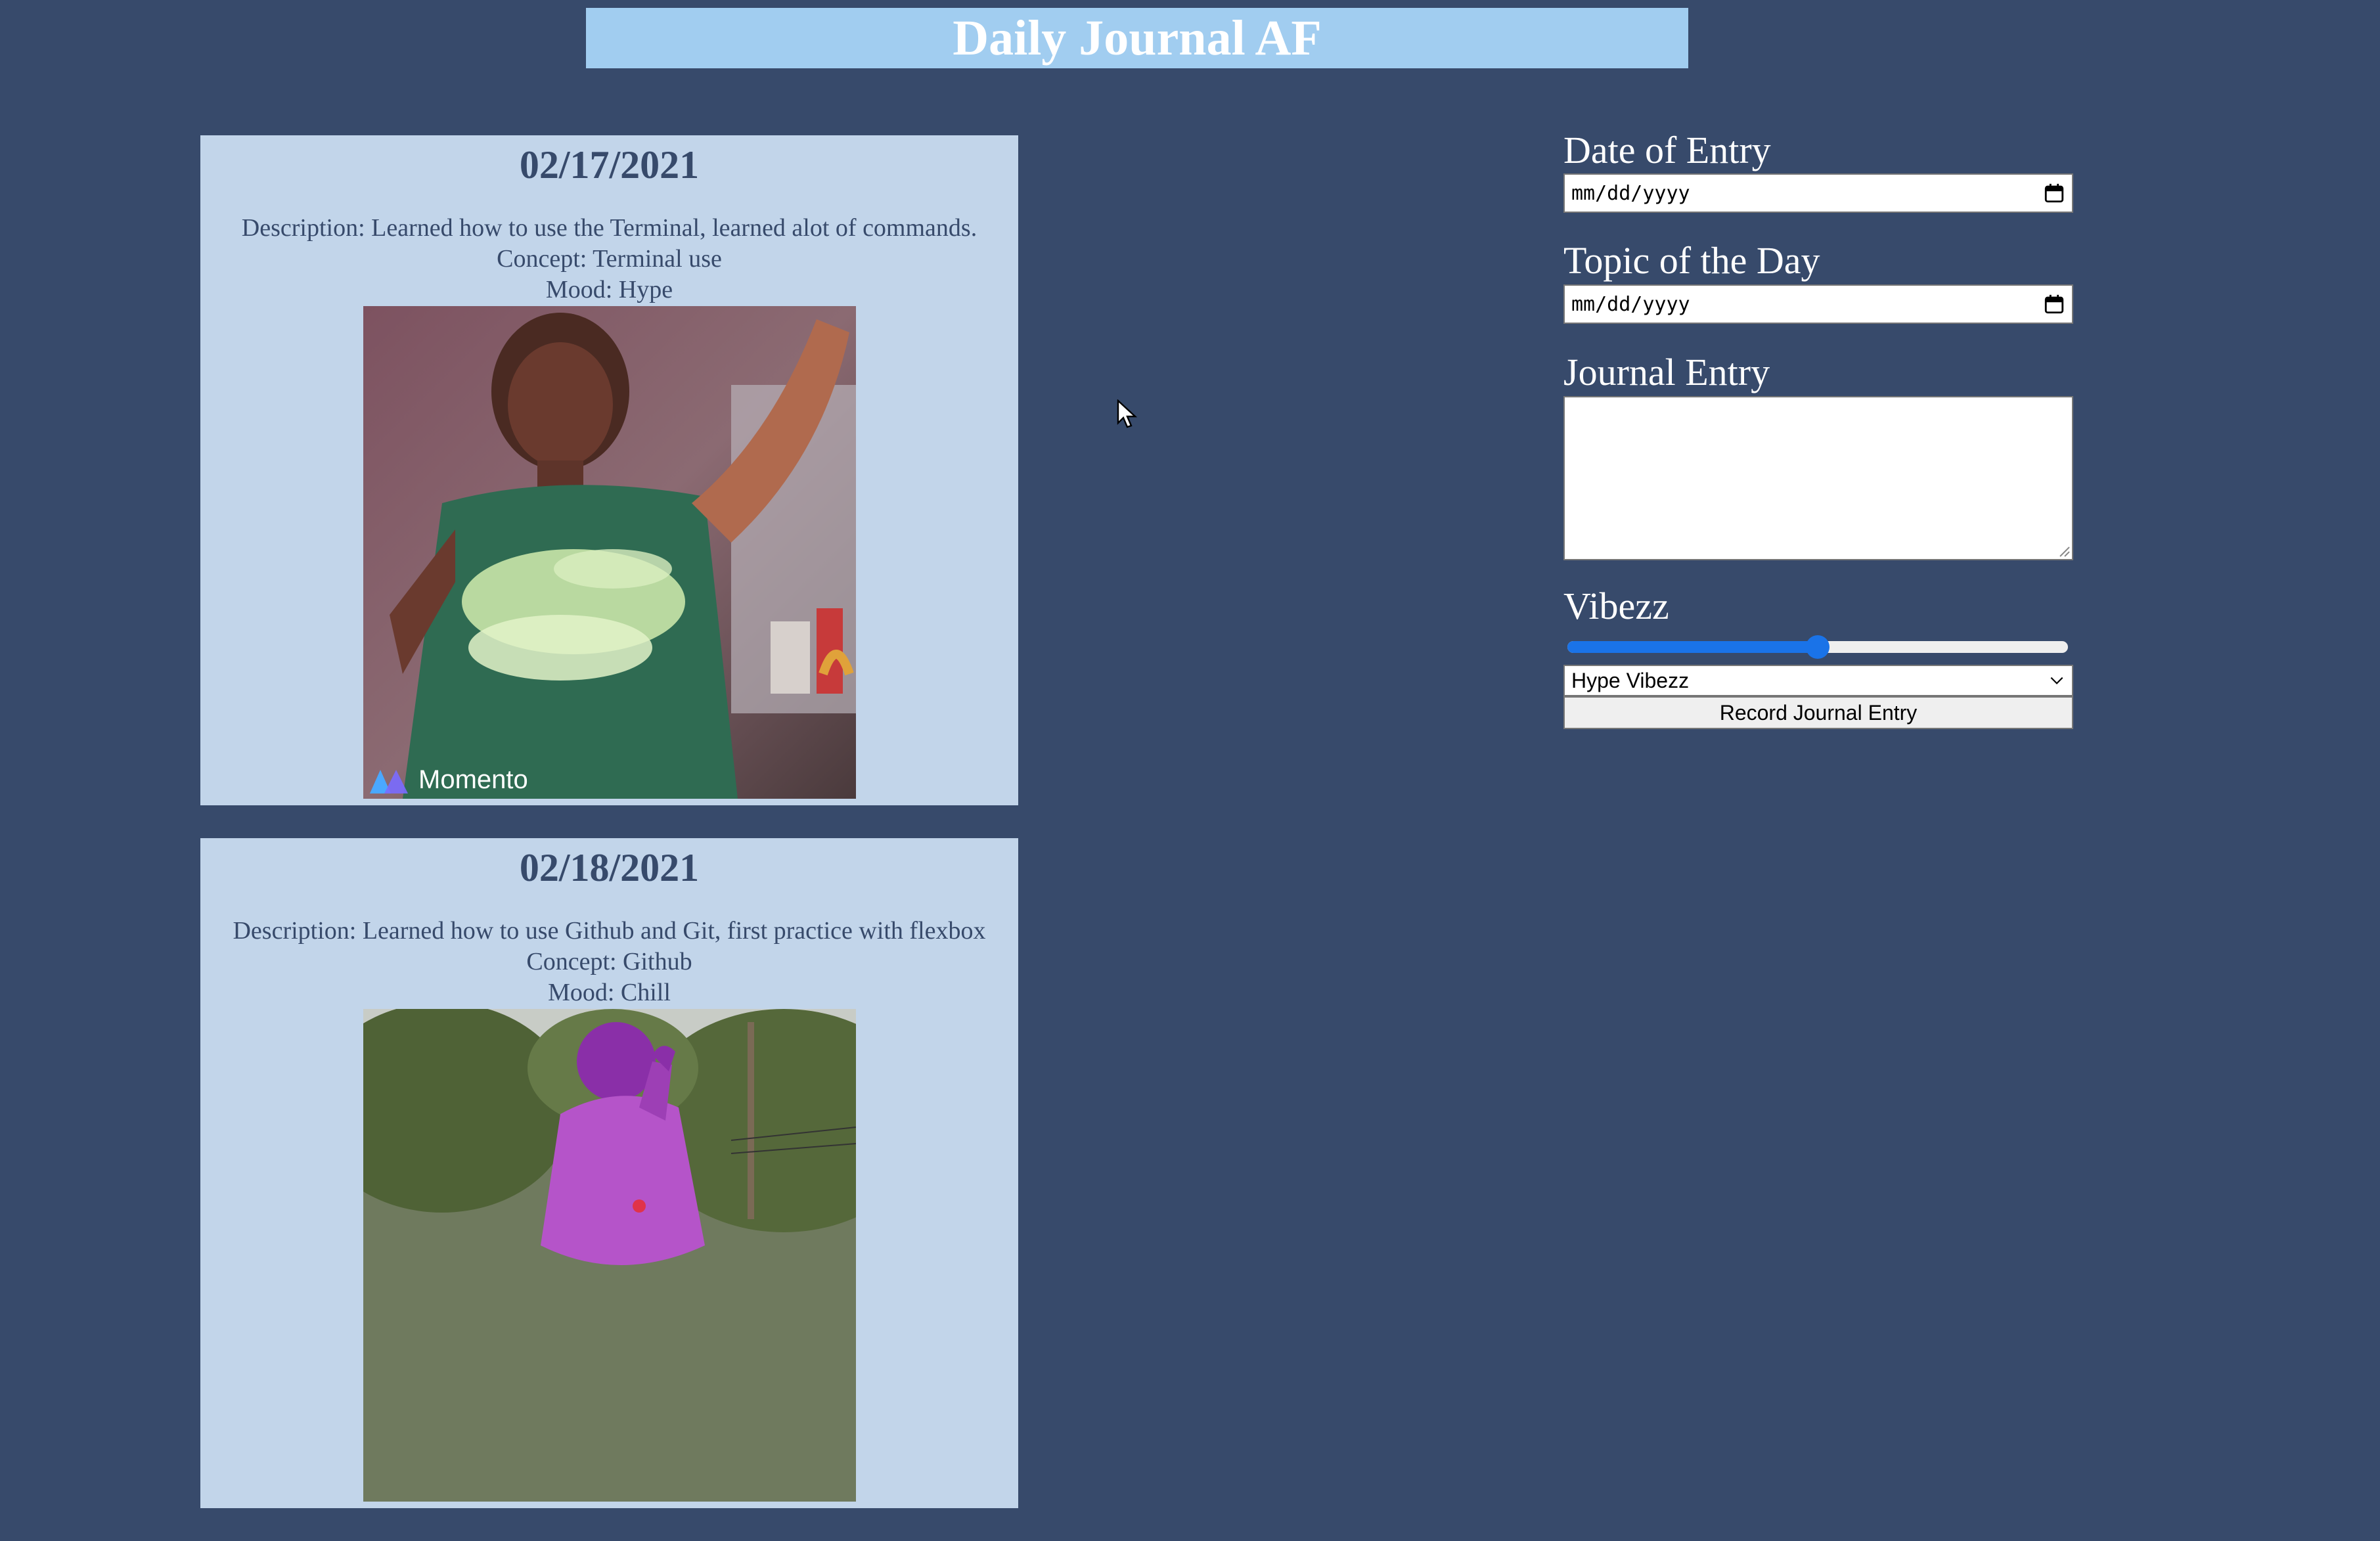  Describe the element at coordinates (609, 961) in the screenshot. I see `entry-concept: Concept: Github` at that location.